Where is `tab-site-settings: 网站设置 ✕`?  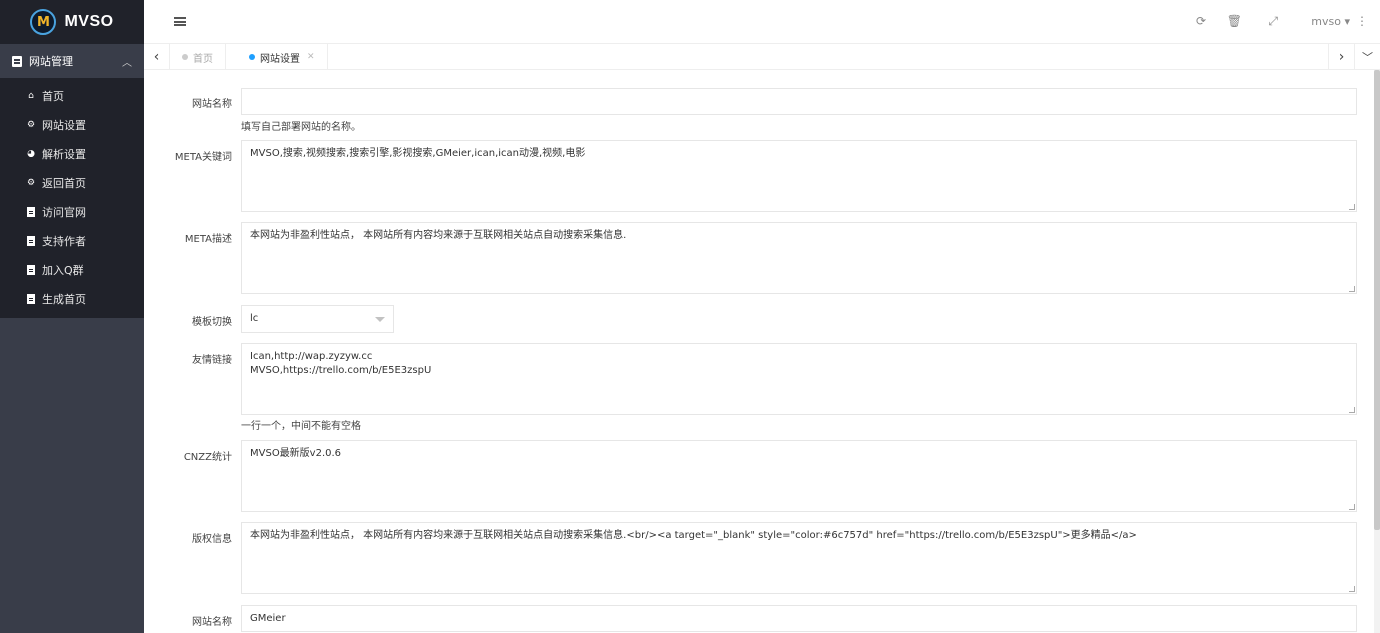
tab-site-settings: 网站设置 ✕ is located at coordinates (282, 57).